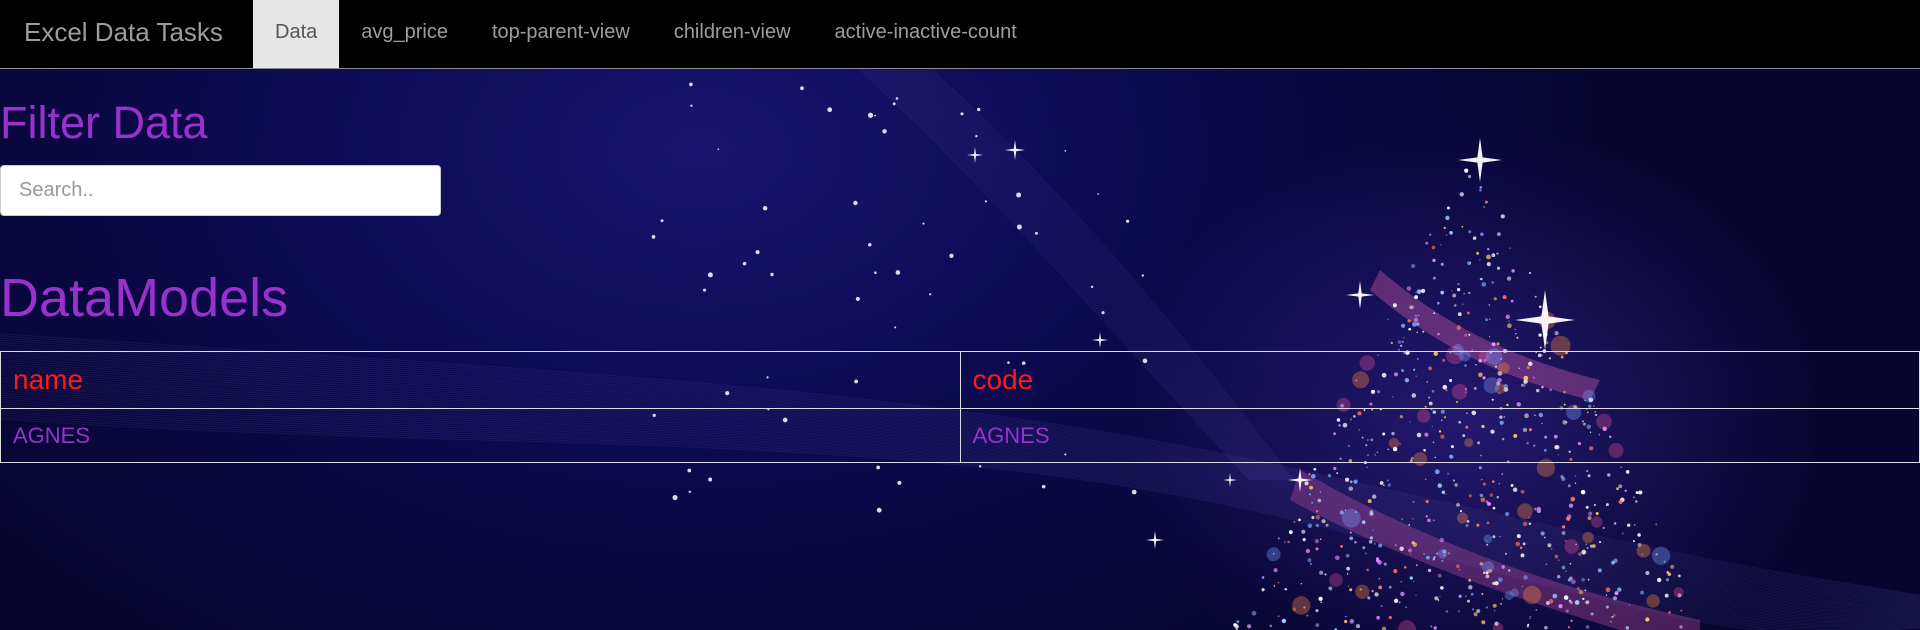 The width and height of the screenshot is (1920, 630). I want to click on tab-children-view: children-view, so click(732, 34).